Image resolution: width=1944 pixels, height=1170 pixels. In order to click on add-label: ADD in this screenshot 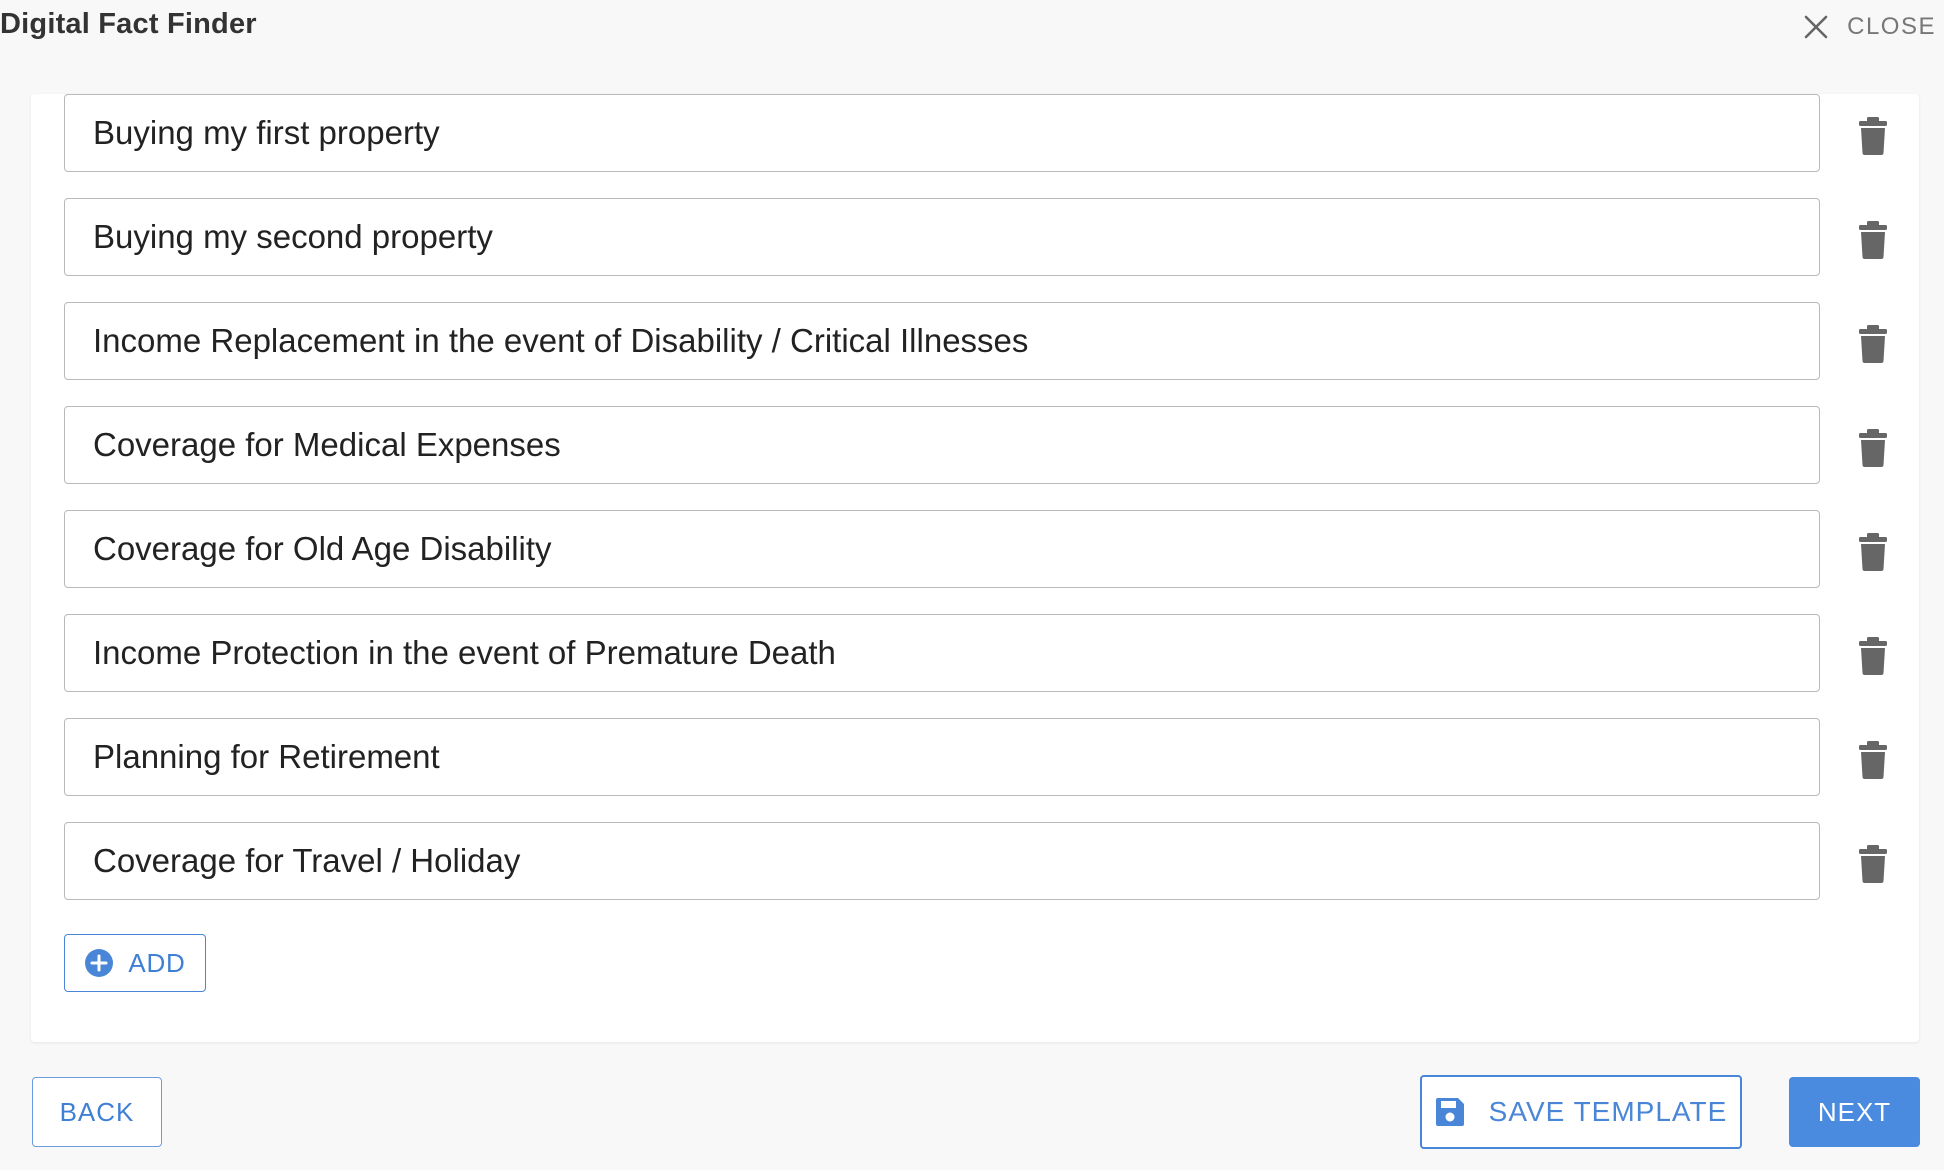, I will do `click(157, 962)`.